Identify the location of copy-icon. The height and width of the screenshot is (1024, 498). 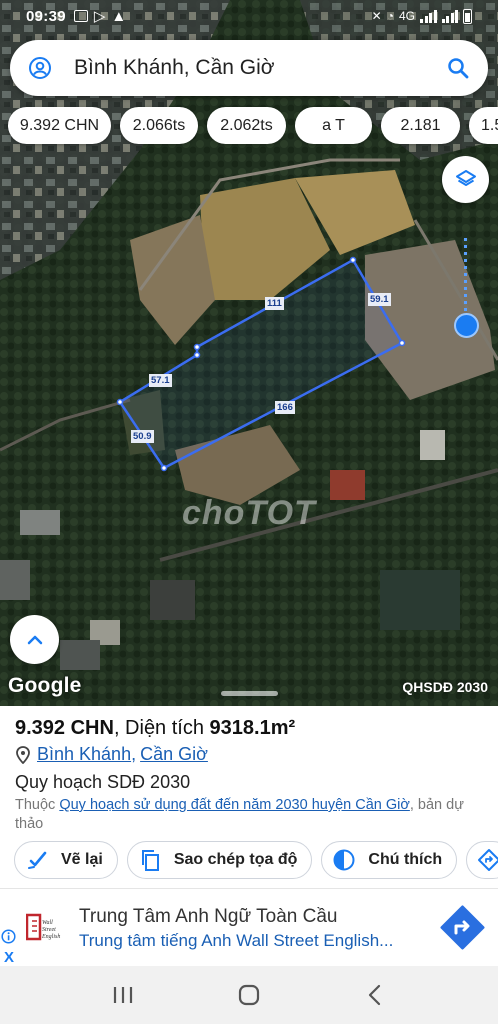
(150, 860).